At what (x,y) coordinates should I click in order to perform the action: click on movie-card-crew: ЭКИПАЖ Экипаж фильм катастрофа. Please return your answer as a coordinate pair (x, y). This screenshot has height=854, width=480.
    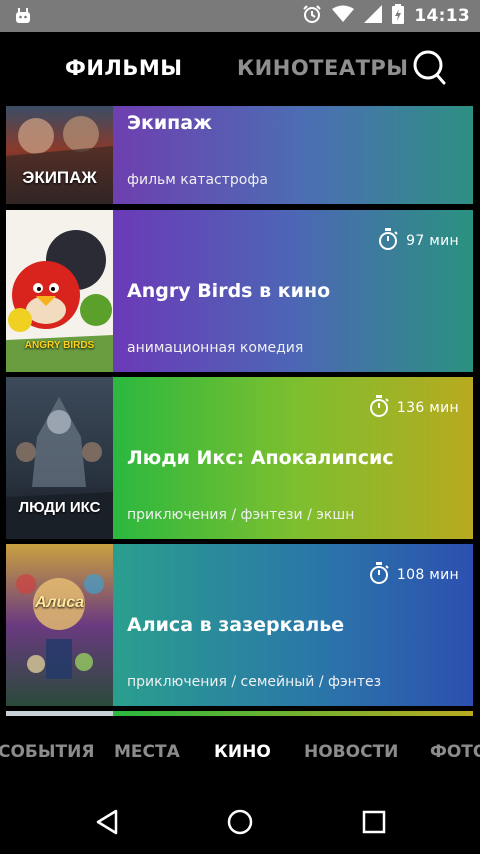
    Looking at the image, I should click on (239, 155).